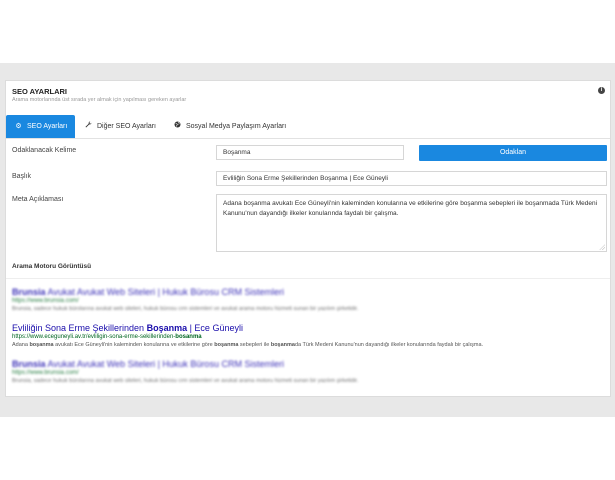 This screenshot has width=615, height=480. What do you see at coordinates (40, 91) in the screenshot?
I see `panel-title: SEO AYARLARI` at bounding box center [40, 91].